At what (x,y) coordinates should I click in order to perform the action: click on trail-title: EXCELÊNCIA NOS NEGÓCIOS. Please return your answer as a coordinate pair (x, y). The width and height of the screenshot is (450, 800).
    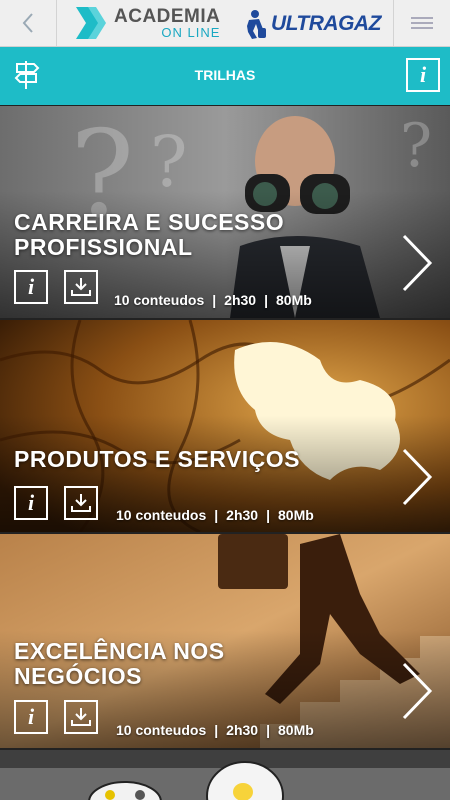
    Looking at the image, I should click on (119, 664).